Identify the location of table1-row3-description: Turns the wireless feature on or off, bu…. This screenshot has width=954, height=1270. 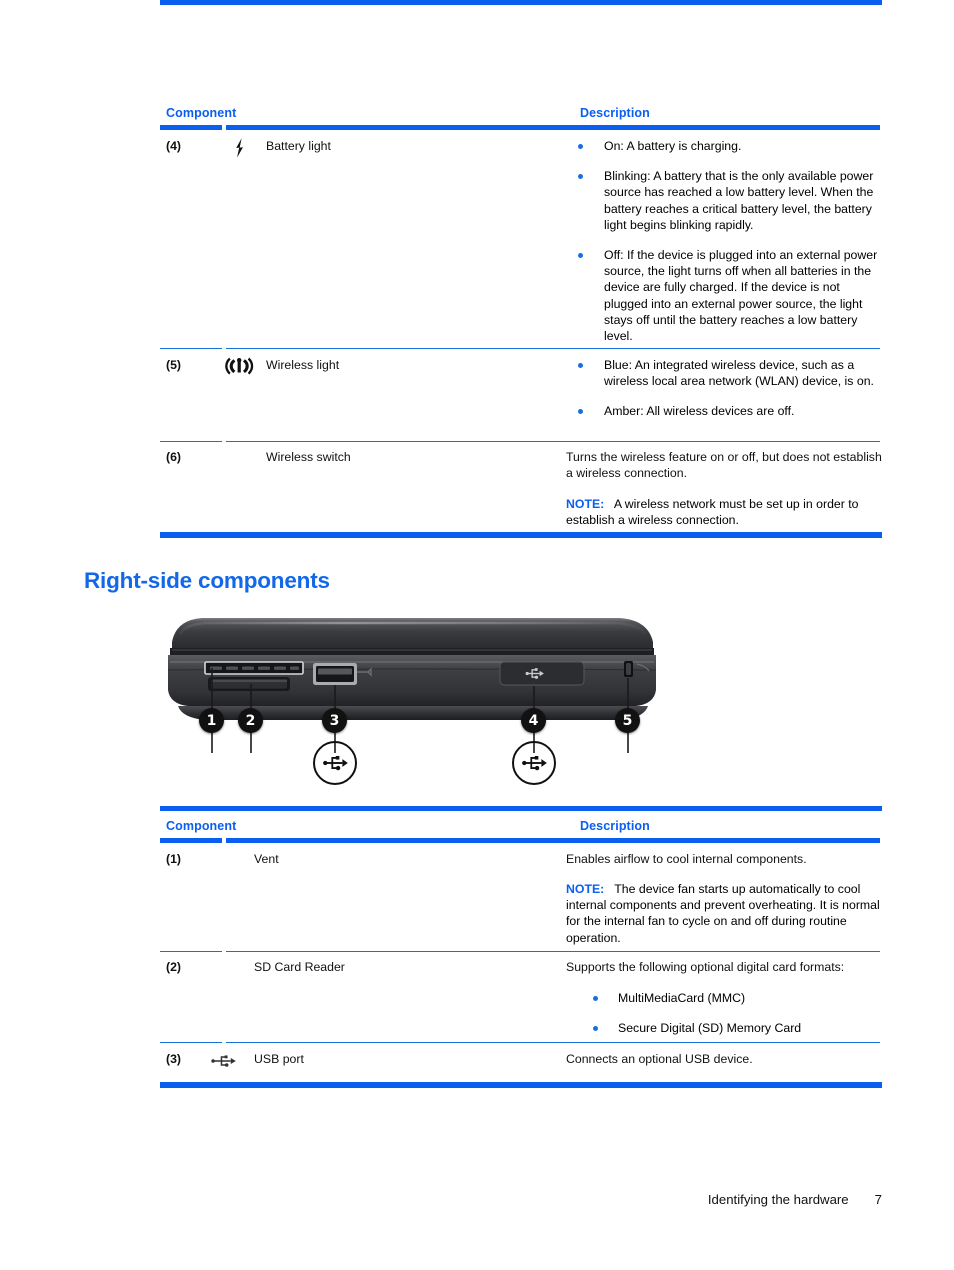
(724, 465).